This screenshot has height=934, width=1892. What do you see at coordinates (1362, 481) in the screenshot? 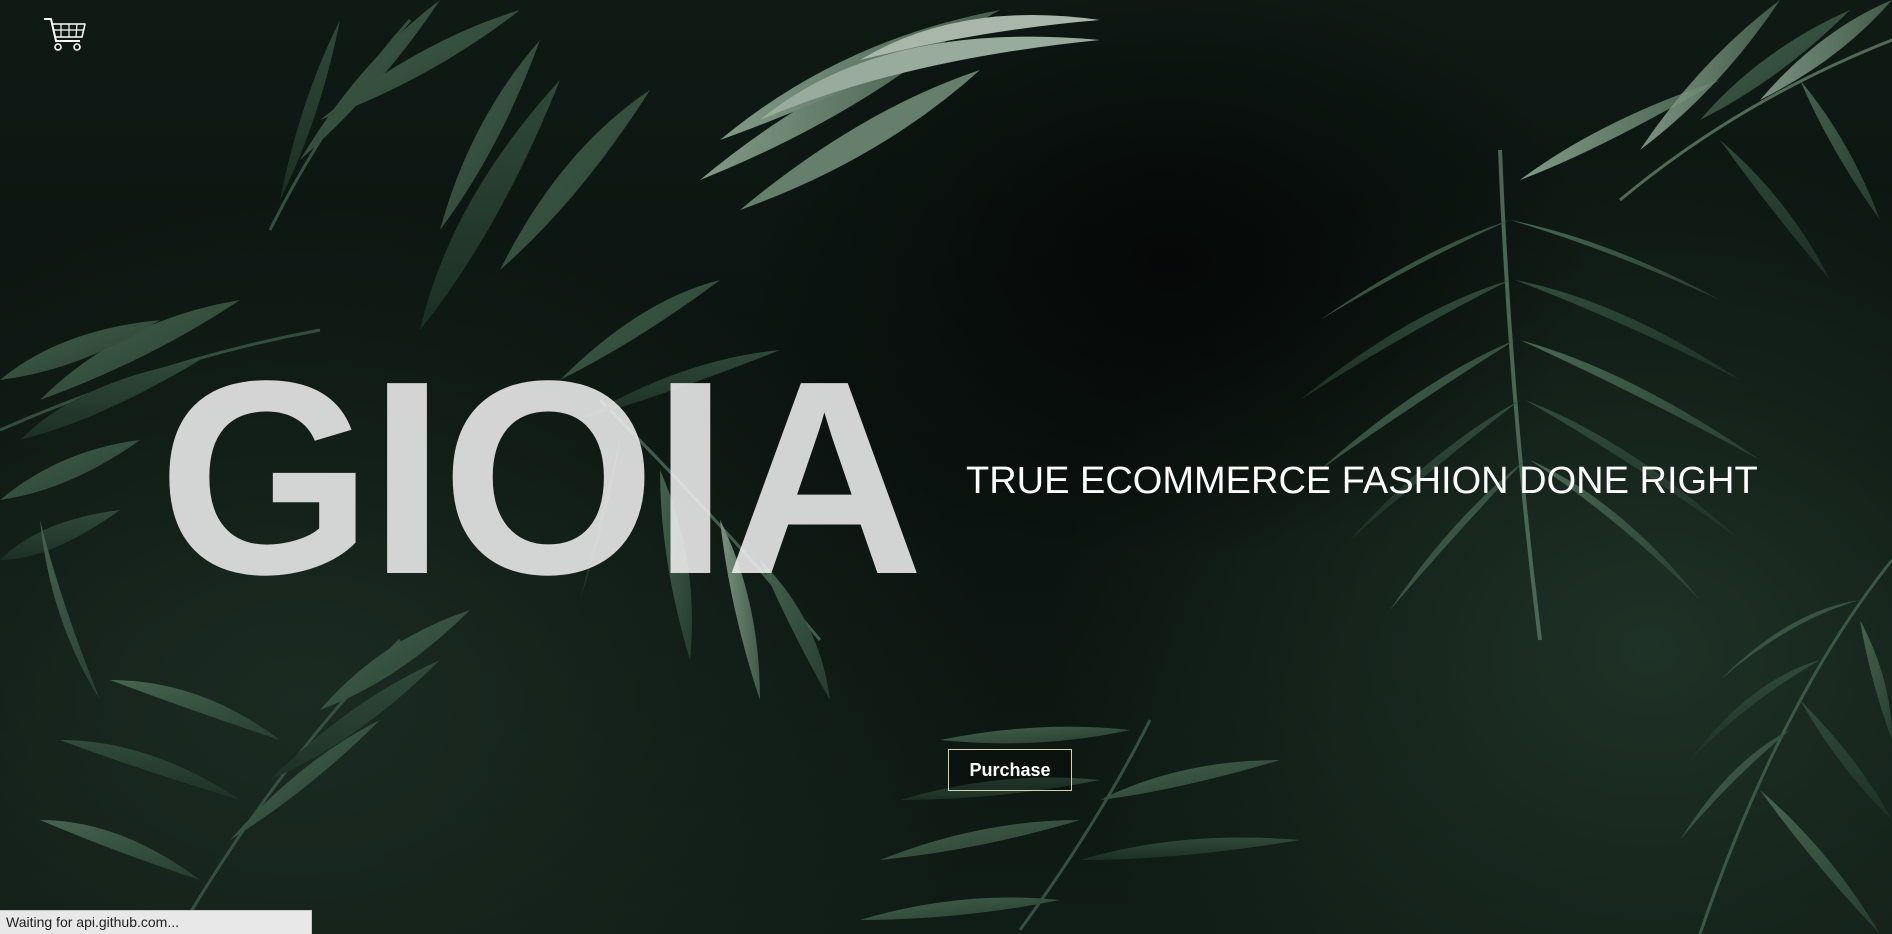
I see `hero-tagline: TRUE ECOMMERCE FASHION DONE RIGHT` at bounding box center [1362, 481].